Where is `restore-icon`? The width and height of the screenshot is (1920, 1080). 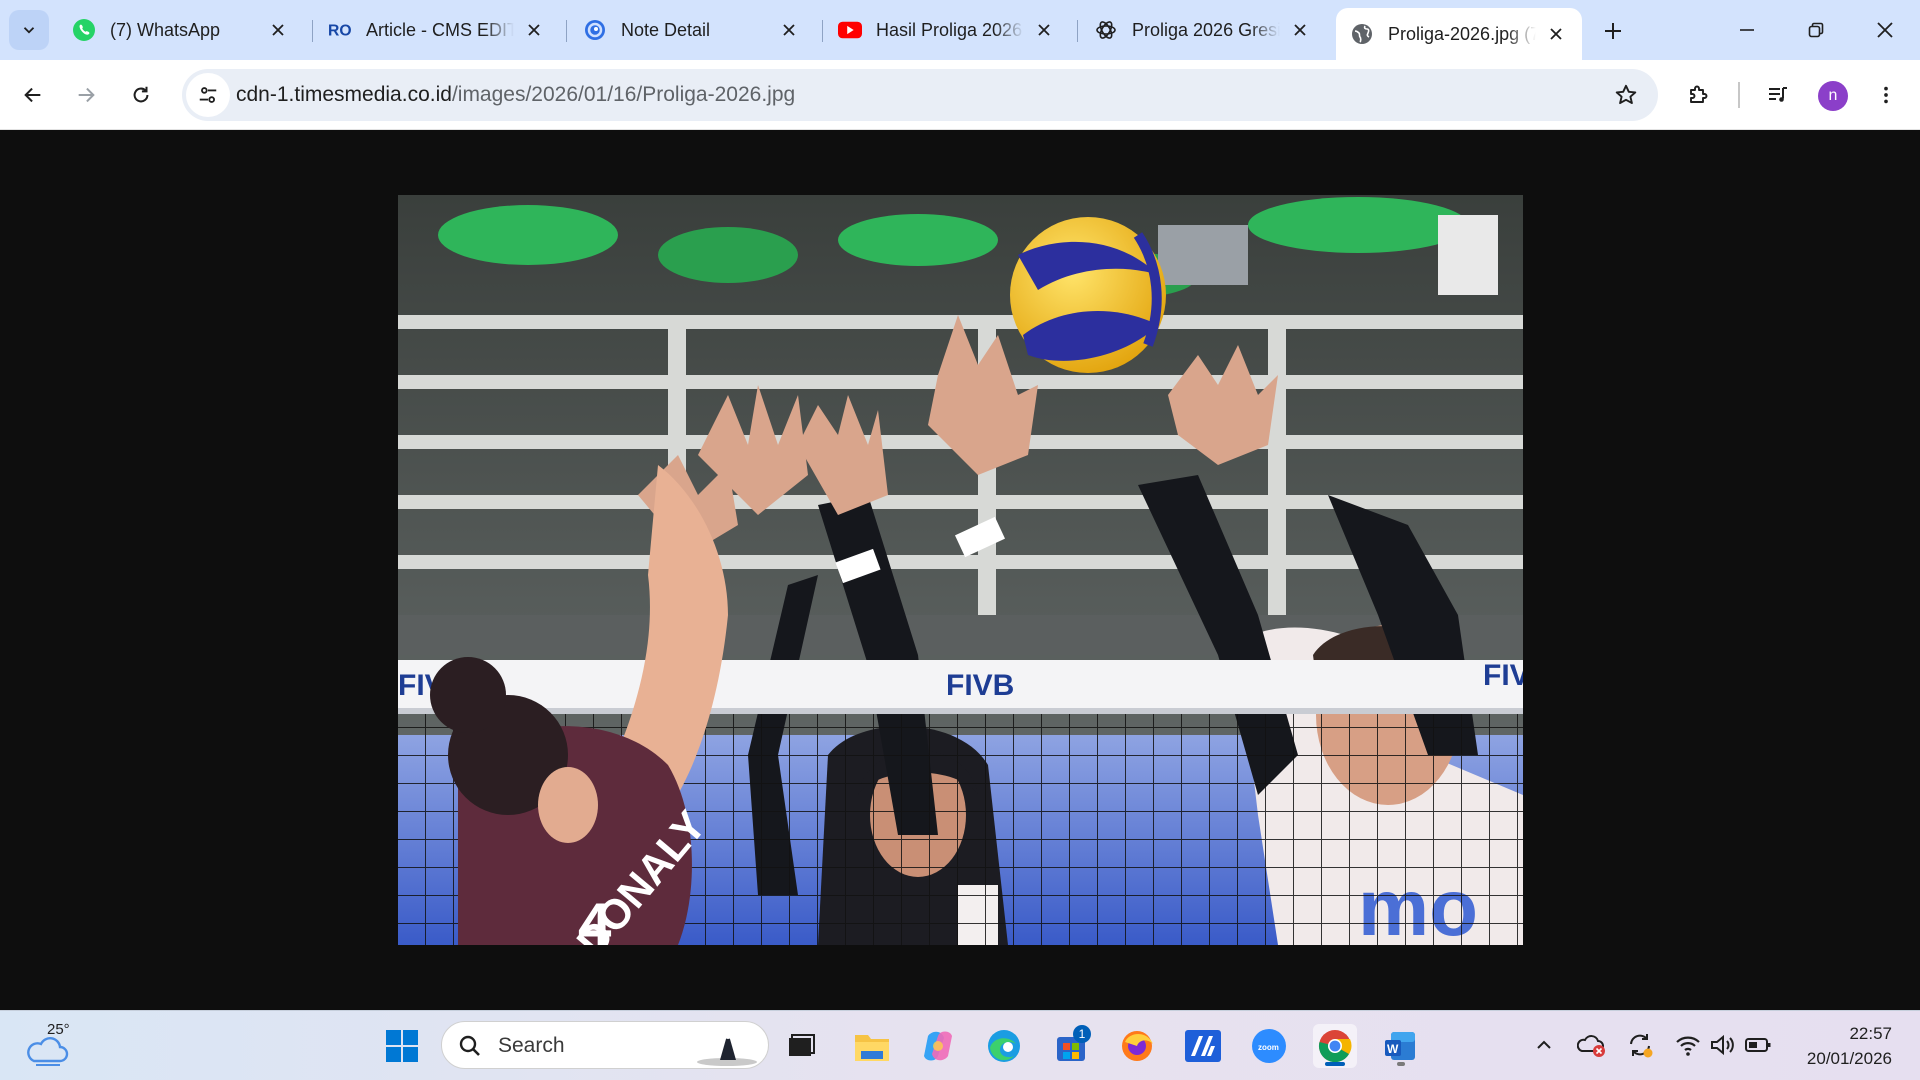
restore-icon is located at coordinates (1816, 30).